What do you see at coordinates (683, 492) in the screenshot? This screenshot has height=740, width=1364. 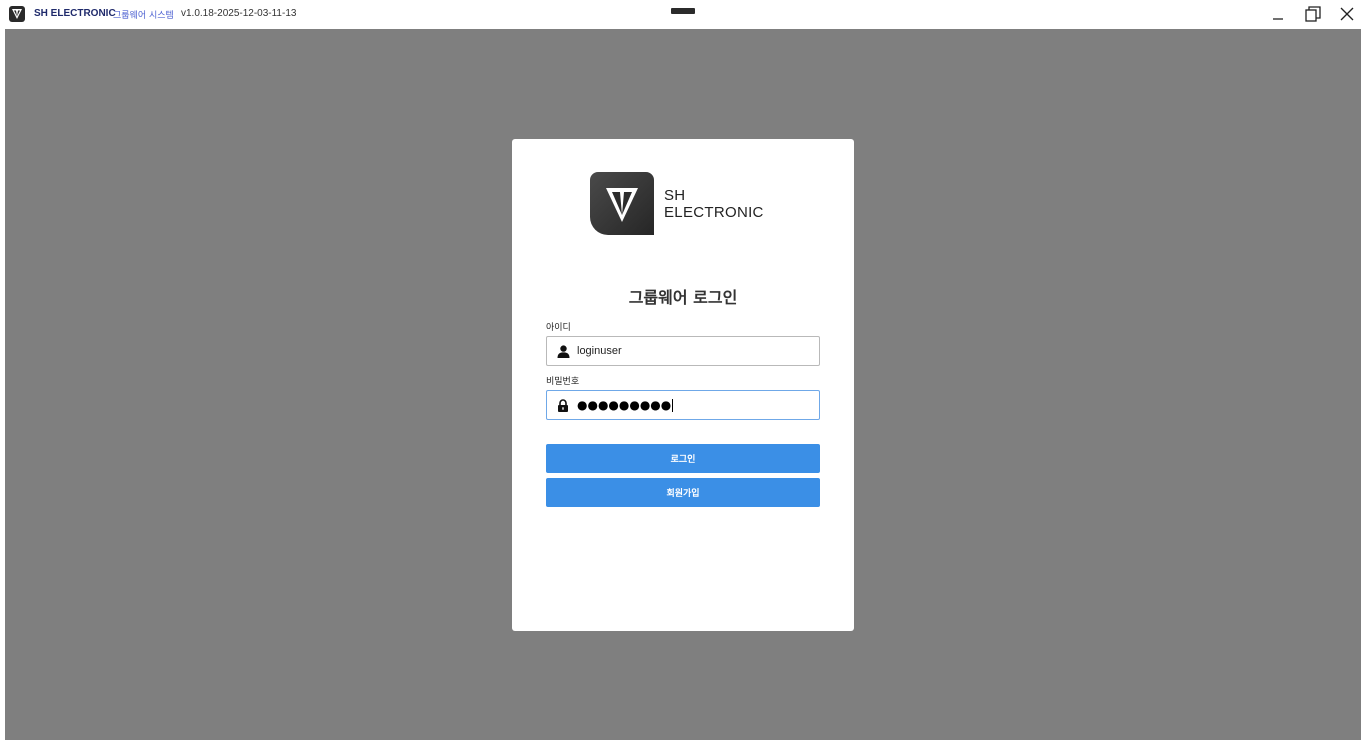 I see `signup-button: 회원가입` at bounding box center [683, 492].